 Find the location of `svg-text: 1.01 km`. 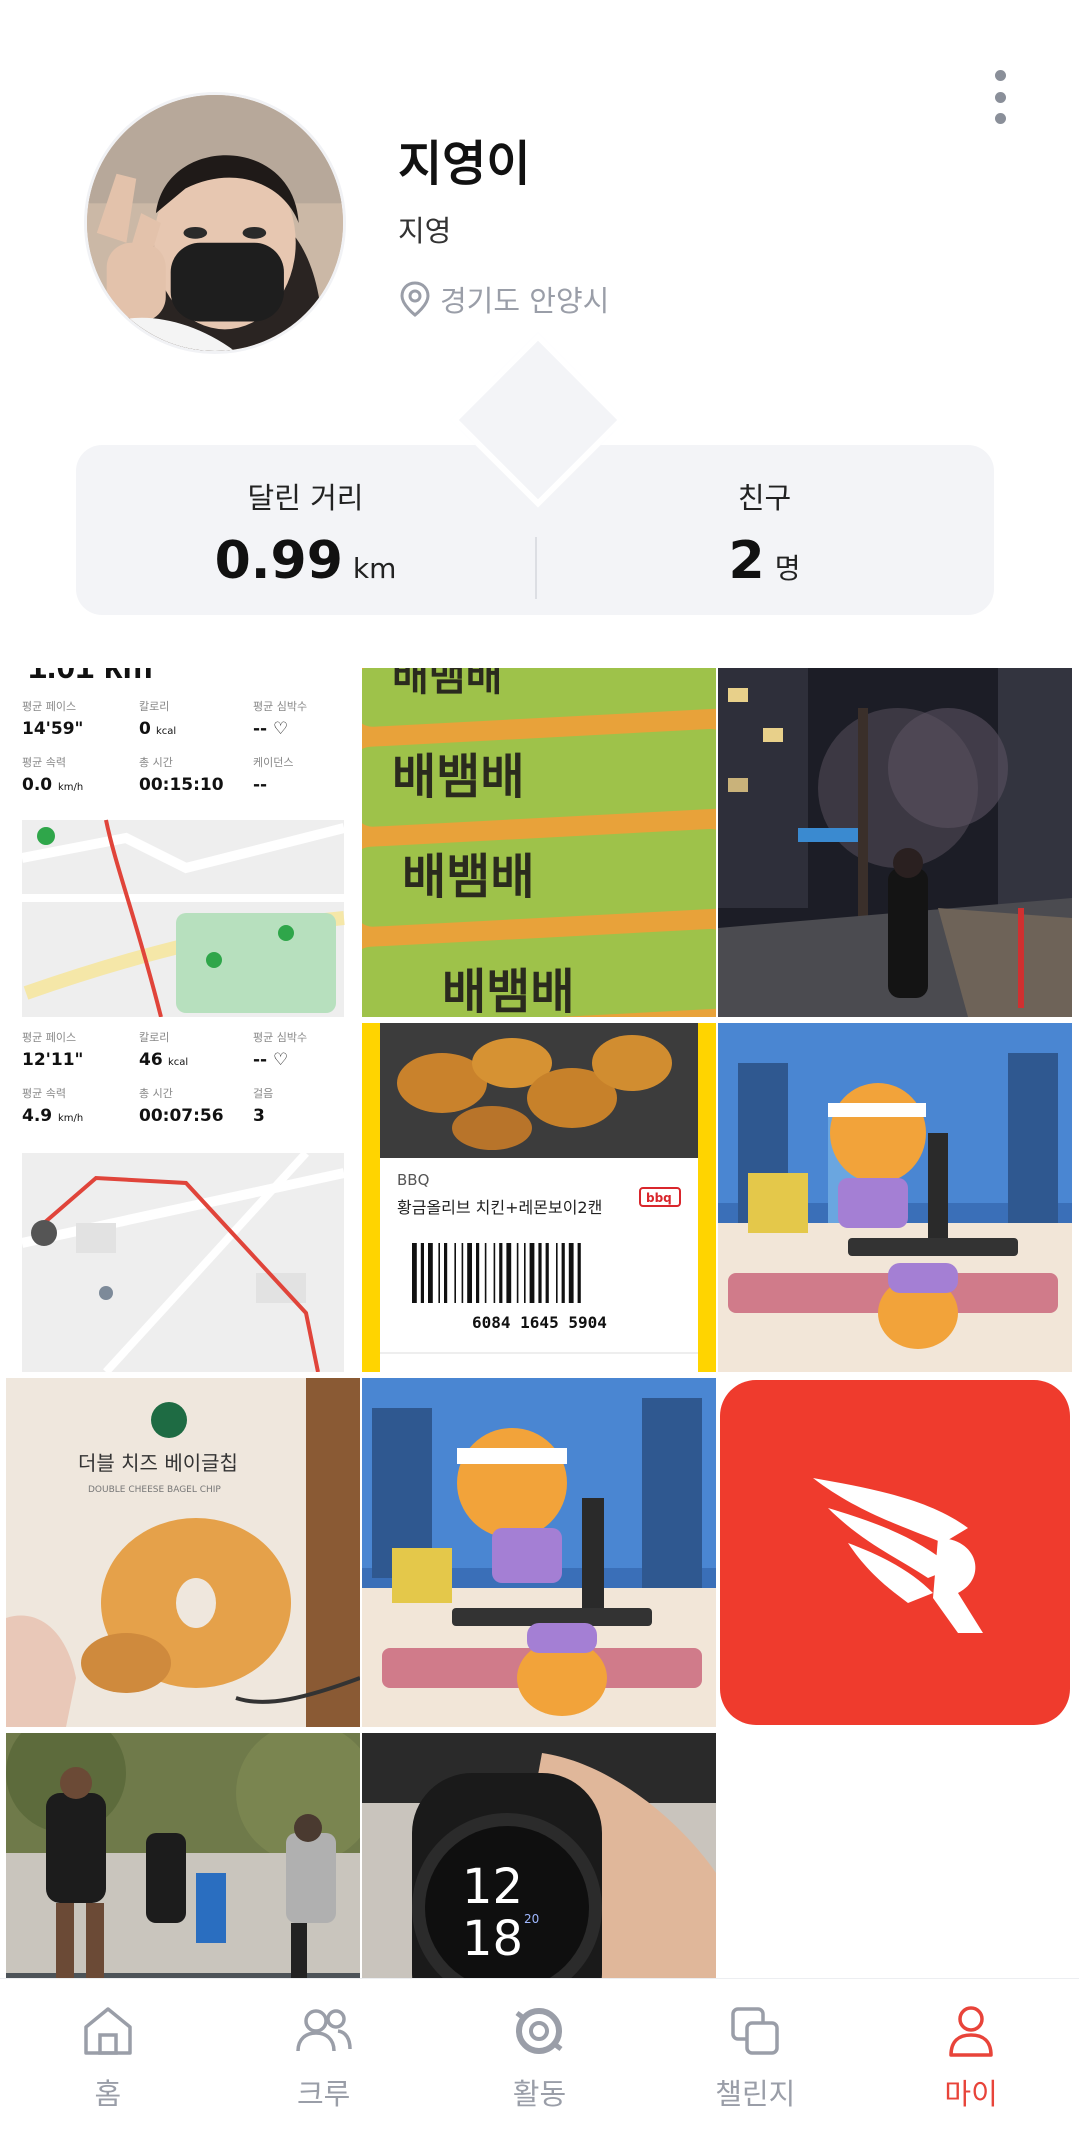

svg-text: 1.01 km is located at coordinates (90, 677).